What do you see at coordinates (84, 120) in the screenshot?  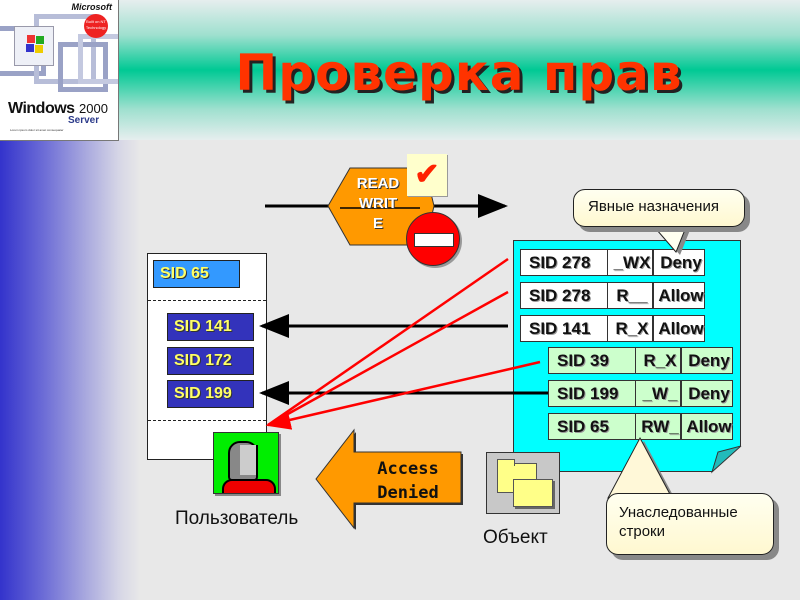 I see `logo-edition: Server` at bounding box center [84, 120].